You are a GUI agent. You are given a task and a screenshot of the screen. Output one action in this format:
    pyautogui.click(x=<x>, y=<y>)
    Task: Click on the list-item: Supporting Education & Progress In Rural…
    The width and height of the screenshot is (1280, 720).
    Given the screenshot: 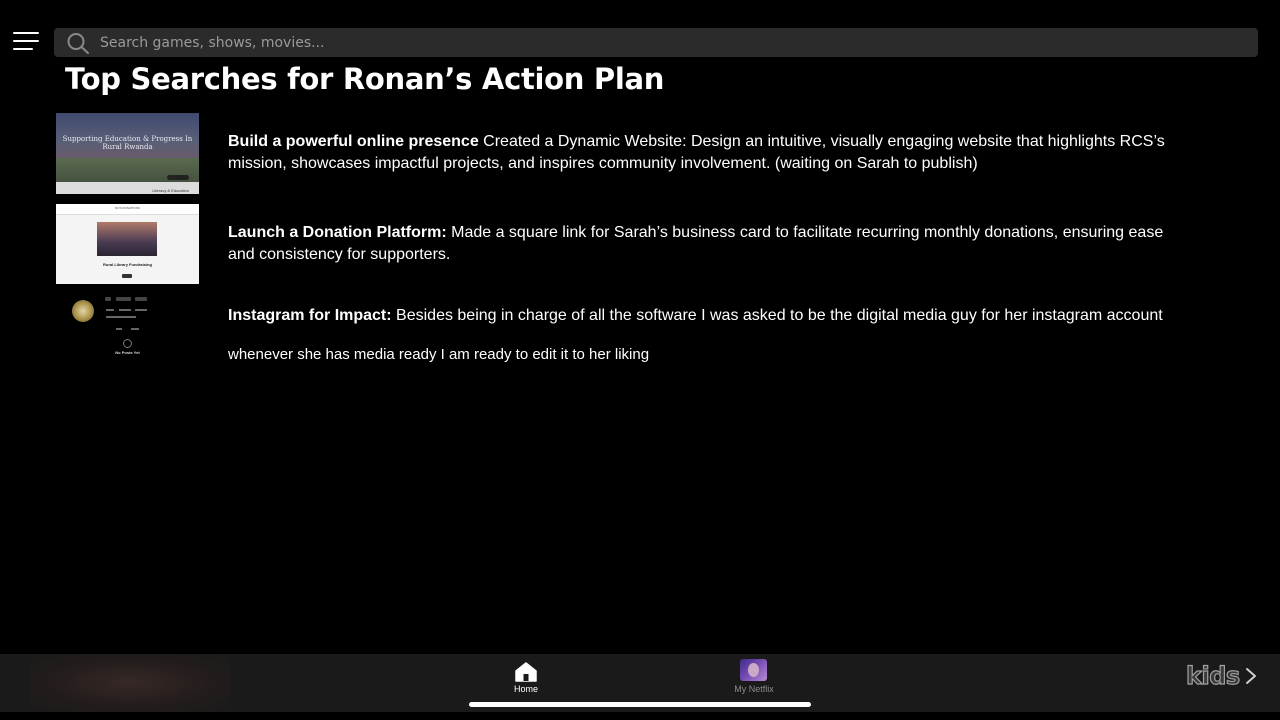 What is the action you would take?
    pyautogui.click(x=626, y=154)
    